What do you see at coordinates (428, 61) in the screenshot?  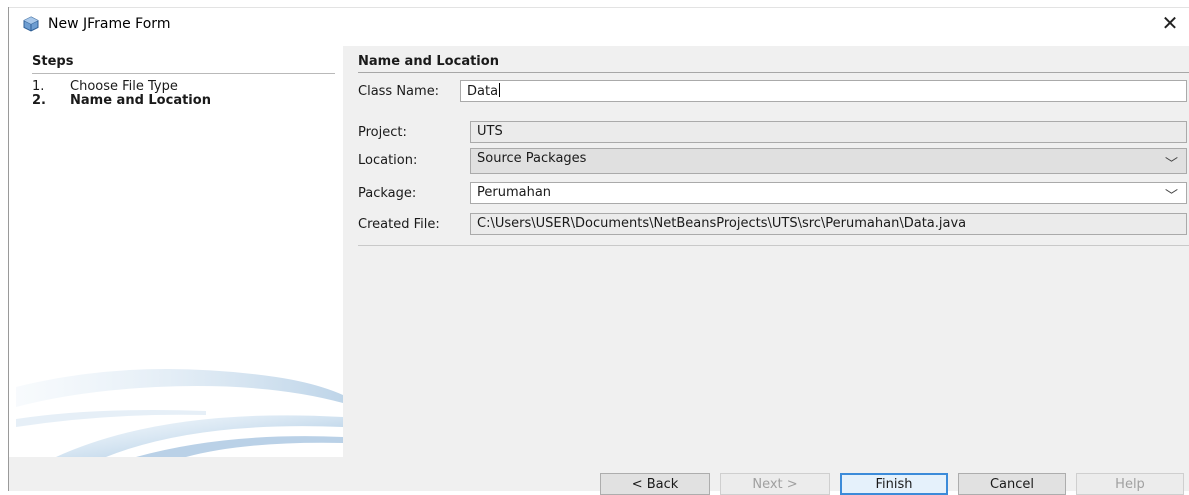 I see `section-title: Name and Location` at bounding box center [428, 61].